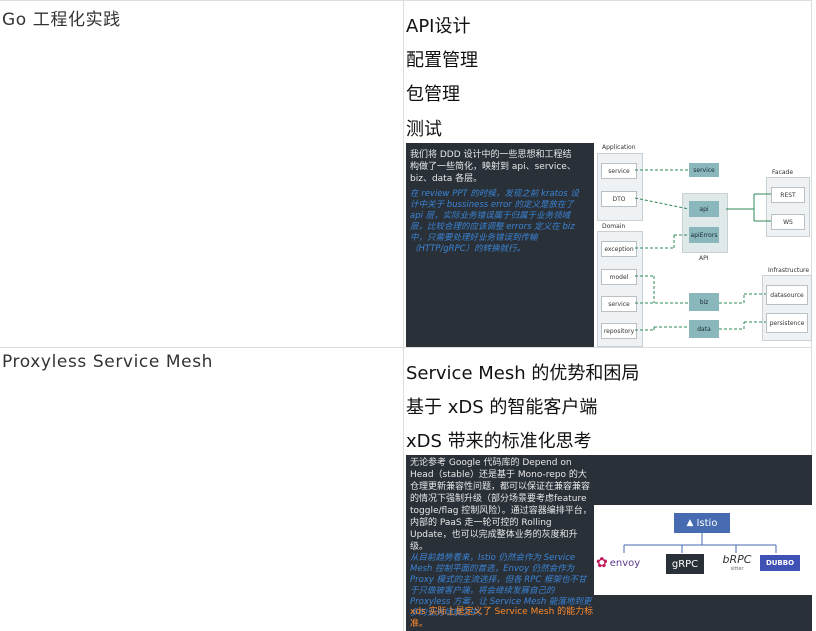 Image resolution: width=816 pixels, height=631 pixels. I want to click on infra-persistence-box: persistence, so click(787, 323).